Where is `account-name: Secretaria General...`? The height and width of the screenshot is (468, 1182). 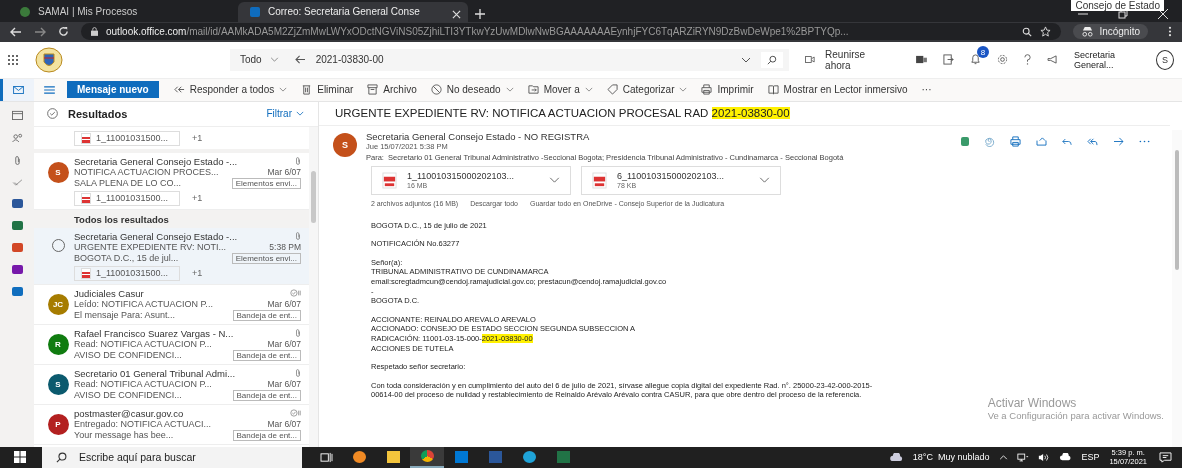
account-name: Secretaria General... is located at coordinates (1110, 59).